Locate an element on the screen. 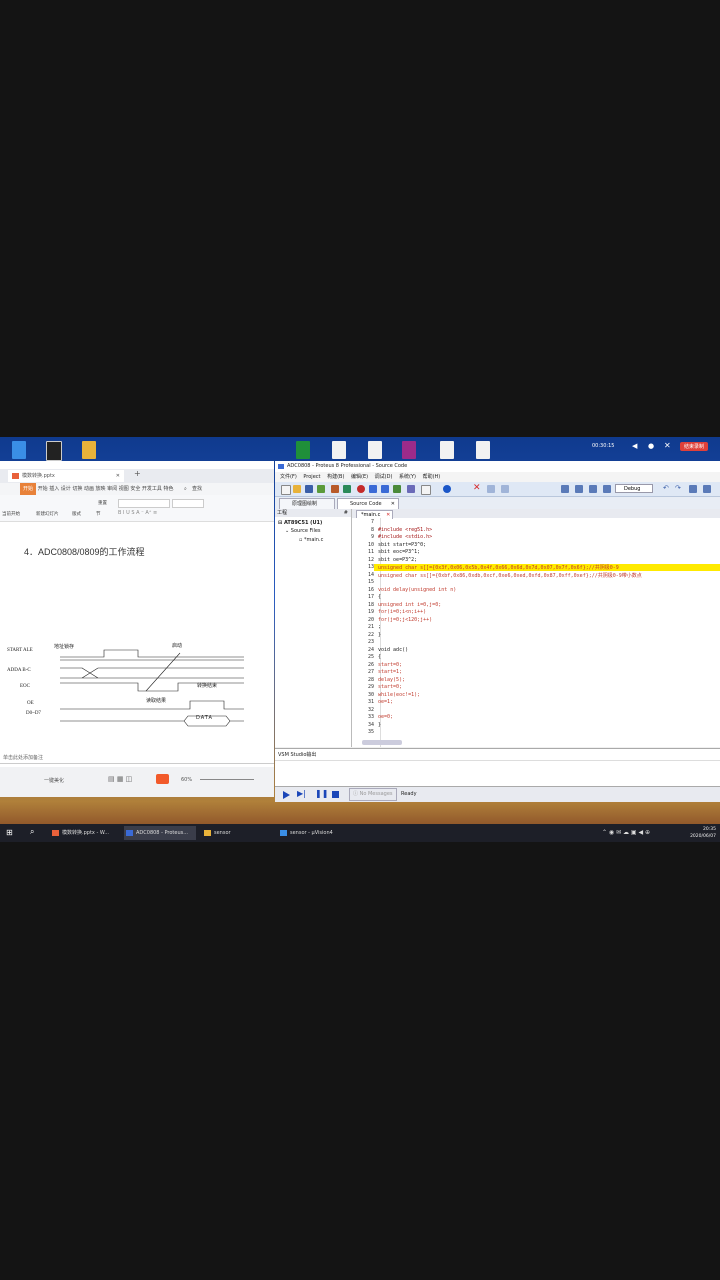 Image resolution: width=720 pixels, height=1280 pixels. desktop-icon-app is located at coordinates (54, 451).